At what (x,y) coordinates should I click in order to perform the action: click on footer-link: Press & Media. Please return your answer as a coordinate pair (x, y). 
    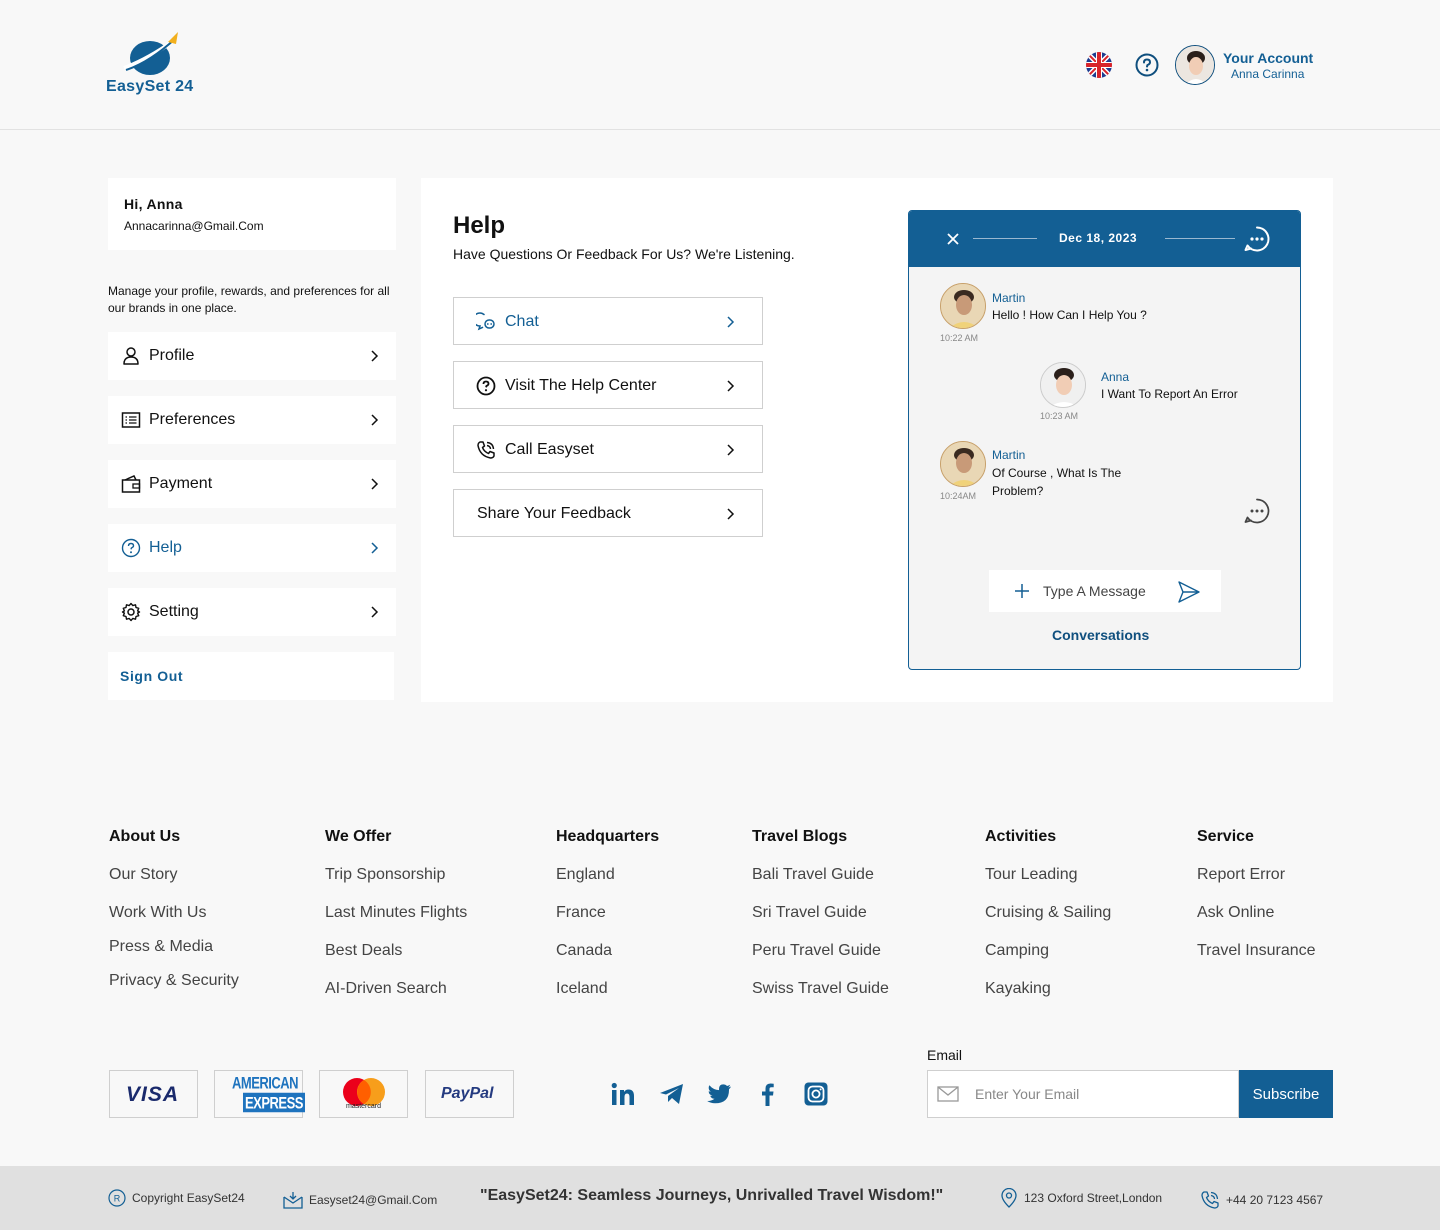
    Looking at the image, I should click on (161, 947).